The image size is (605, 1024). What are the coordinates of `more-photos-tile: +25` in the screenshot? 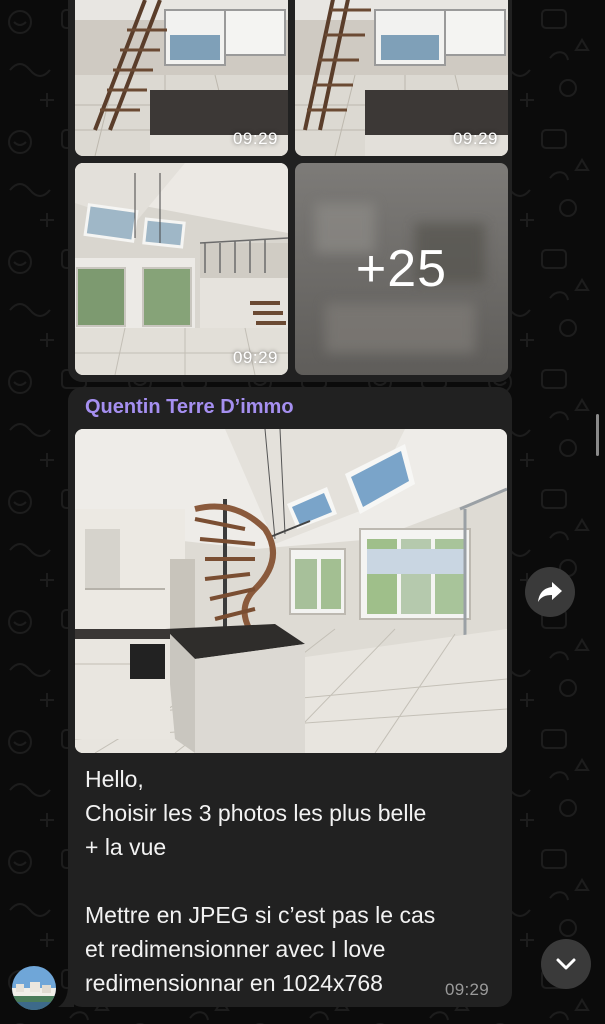 It's located at (401, 269).